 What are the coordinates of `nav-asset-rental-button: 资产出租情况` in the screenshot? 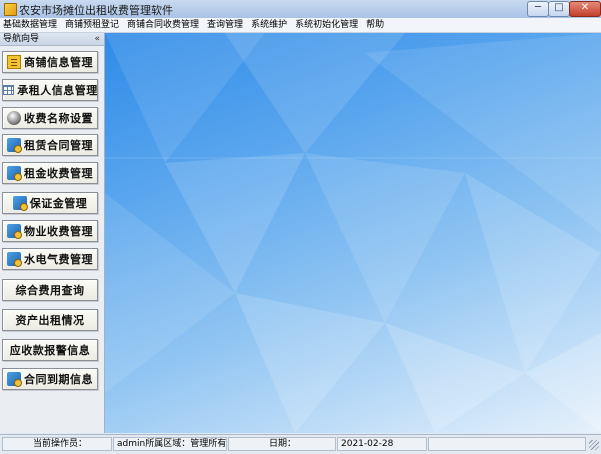 It's located at (50, 320).